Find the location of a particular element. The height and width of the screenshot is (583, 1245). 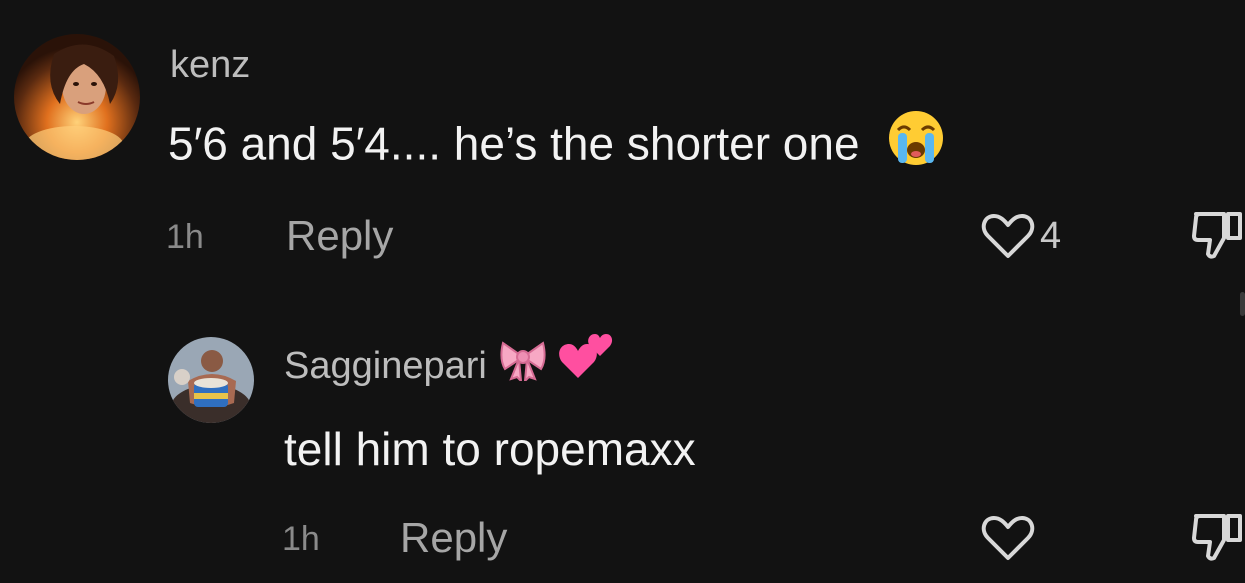

like-button: 4 is located at coordinates (1020, 236).